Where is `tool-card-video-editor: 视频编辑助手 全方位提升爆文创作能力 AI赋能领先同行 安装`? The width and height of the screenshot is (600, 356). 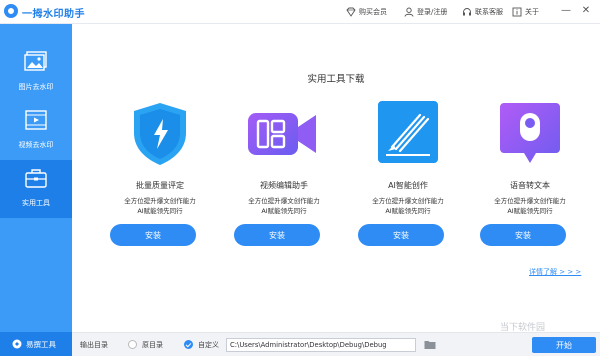 tool-card-video-editor: 视频编辑助手 全方位提升爆文创作能力 AI赋能领先同行 安装 is located at coordinates (284, 189).